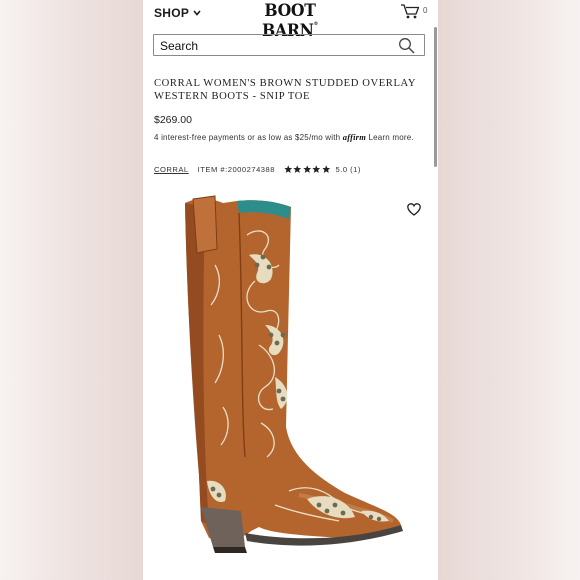  I want to click on brand-link: CORRAL, so click(171, 169).